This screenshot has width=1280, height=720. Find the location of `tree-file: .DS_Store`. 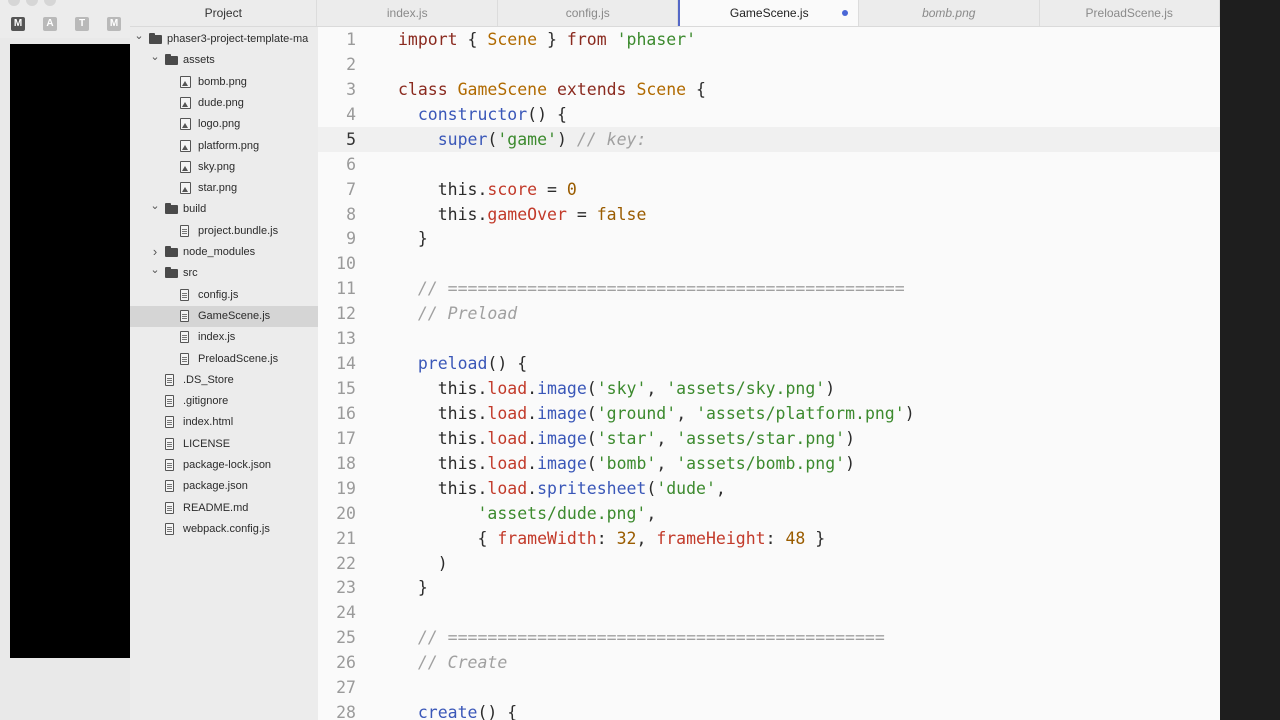

tree-file: .DS_Store is located at coordinates (224, 380).